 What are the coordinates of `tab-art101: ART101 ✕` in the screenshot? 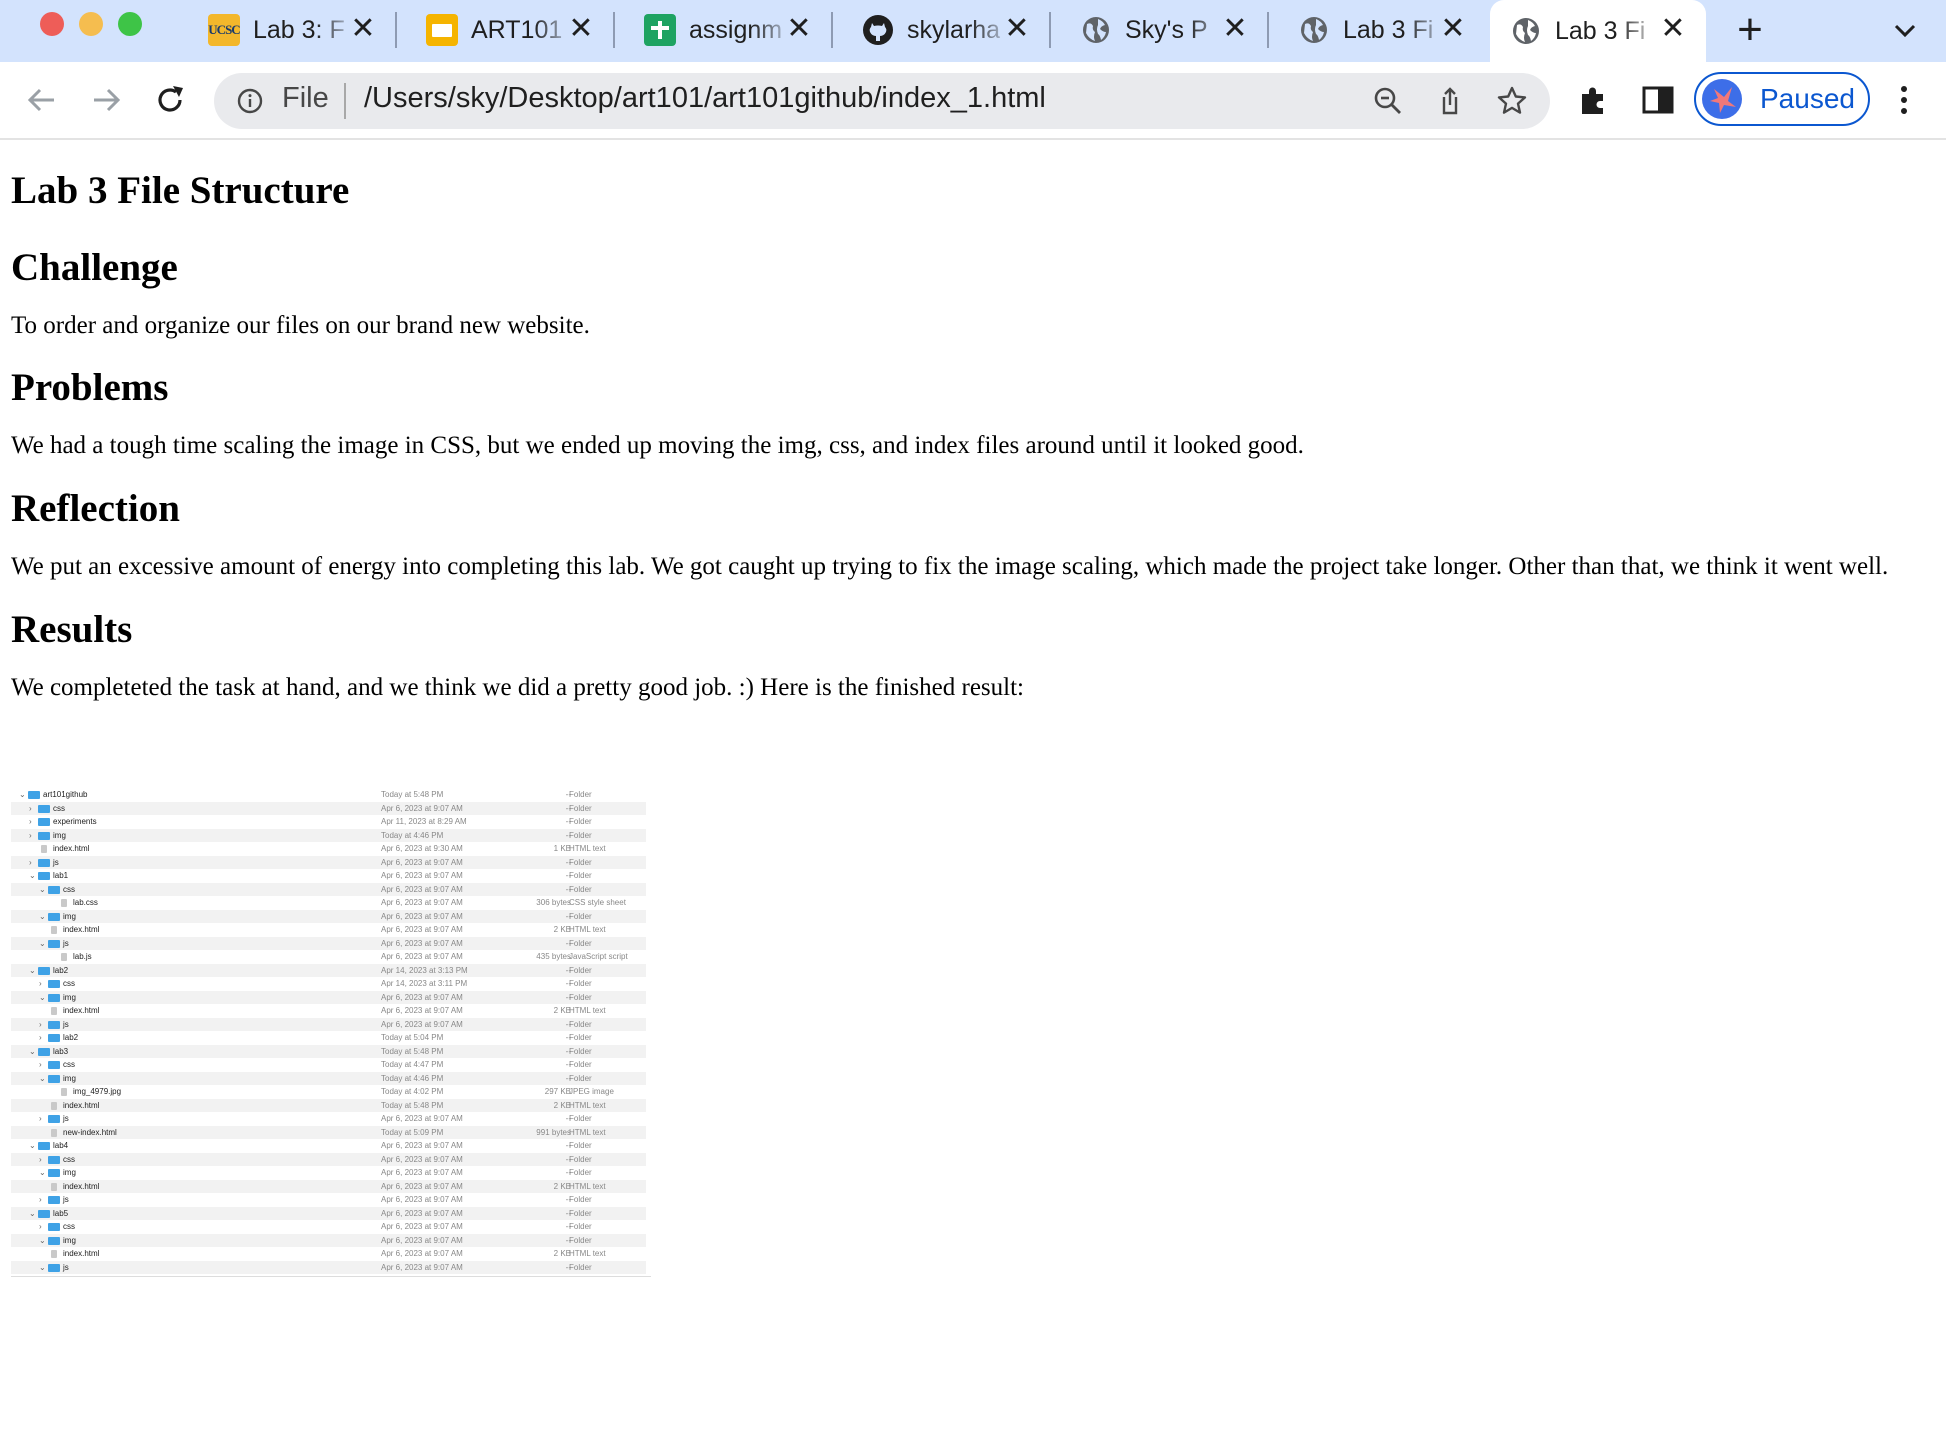 It's located at (510, 30).